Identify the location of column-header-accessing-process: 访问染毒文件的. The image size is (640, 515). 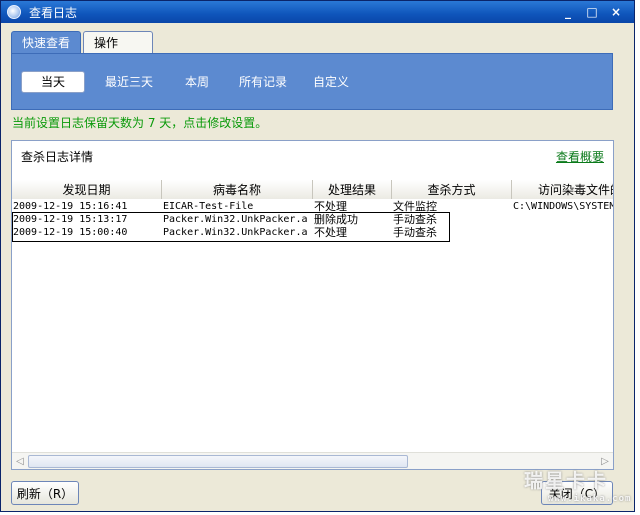
(562, 189).